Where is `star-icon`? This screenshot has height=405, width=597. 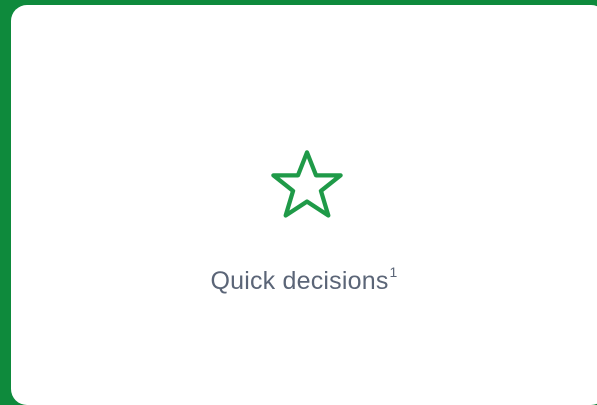
star-icon is located at coordinates (307, 186).